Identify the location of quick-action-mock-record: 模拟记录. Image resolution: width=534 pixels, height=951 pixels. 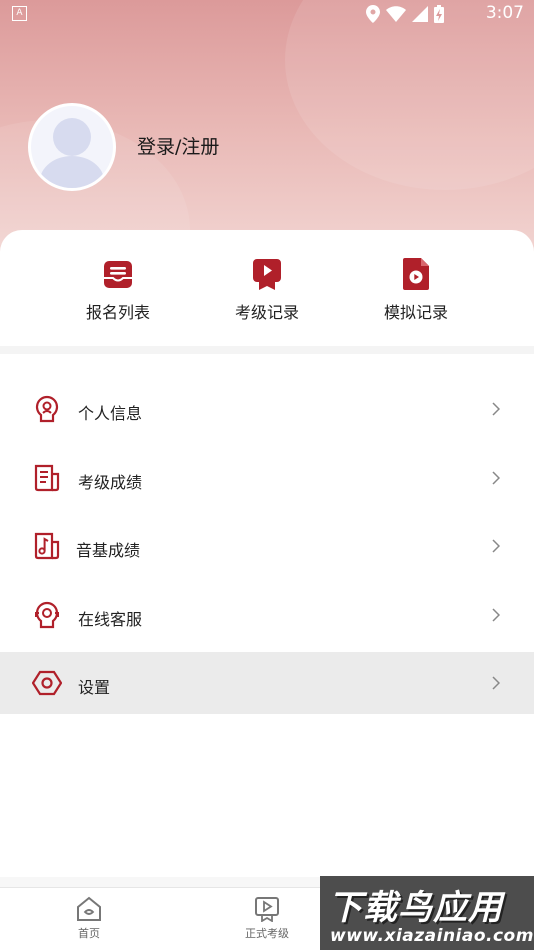
(416, 289).